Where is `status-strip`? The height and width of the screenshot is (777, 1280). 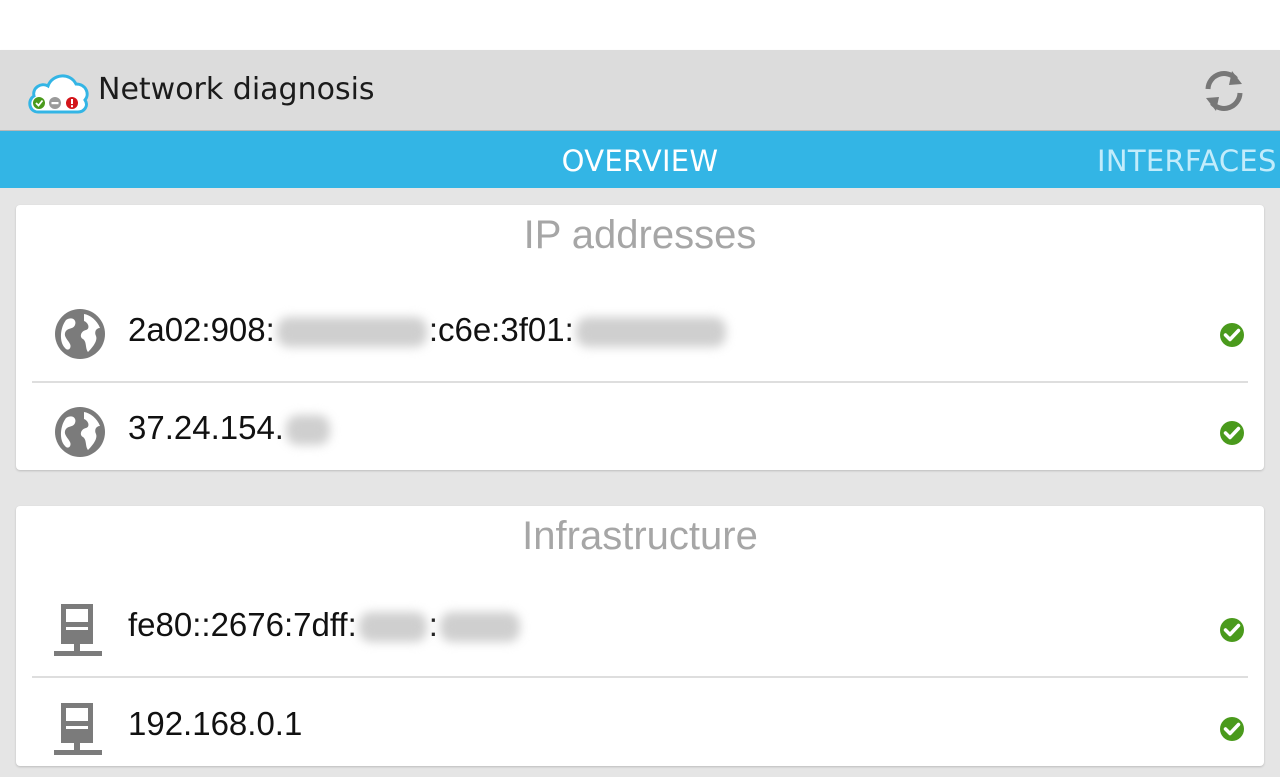
status-strip is located at coordinates (640, 25).